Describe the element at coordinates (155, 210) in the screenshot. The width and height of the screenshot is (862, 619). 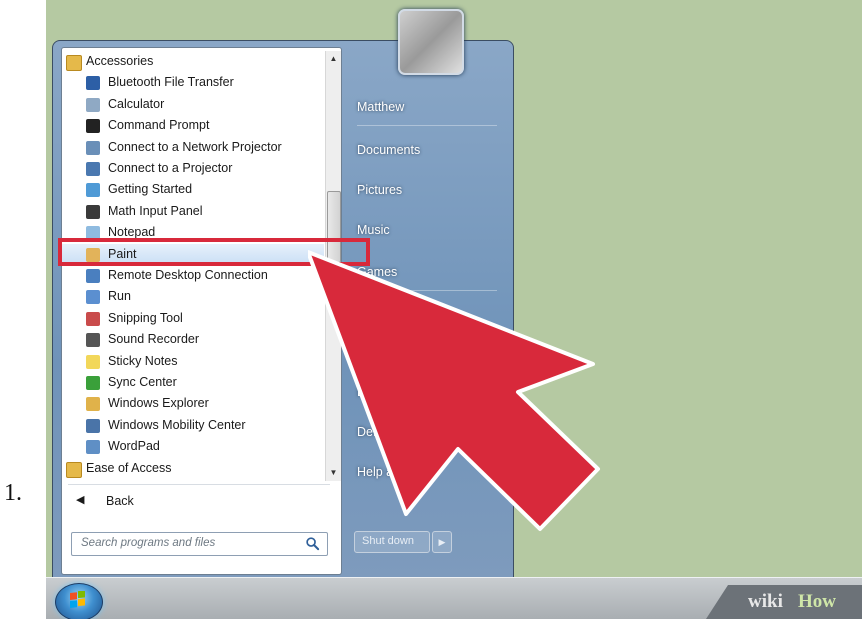
I see `program-label: Math Input Panel` at that location.